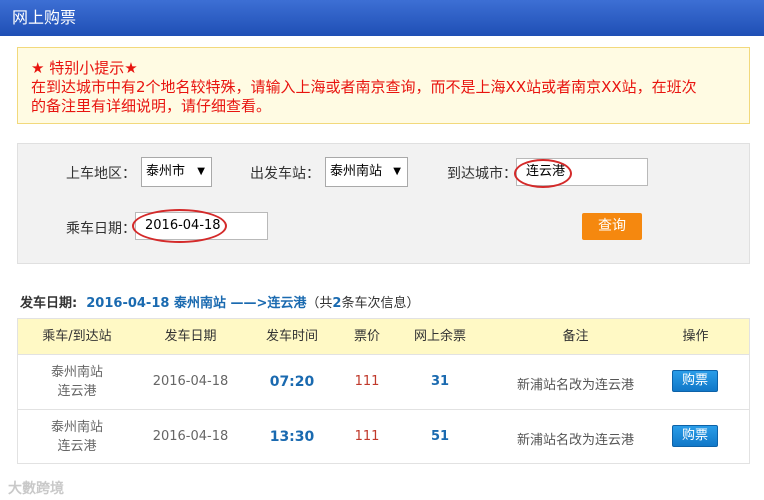 This screenshot has width=764, height=500. Describe the element at coordinates (101, 174) in the screenshot. I see `region-label: 上车地区：` at that location.